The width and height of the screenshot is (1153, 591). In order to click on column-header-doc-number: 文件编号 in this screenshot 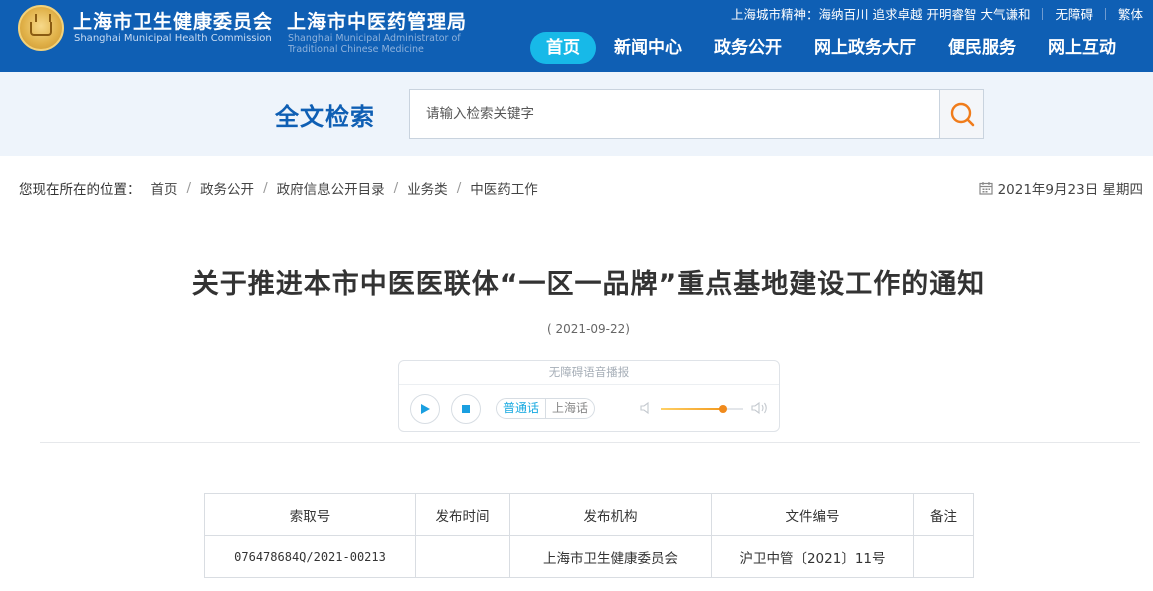, I will do `click(812, 514)`.